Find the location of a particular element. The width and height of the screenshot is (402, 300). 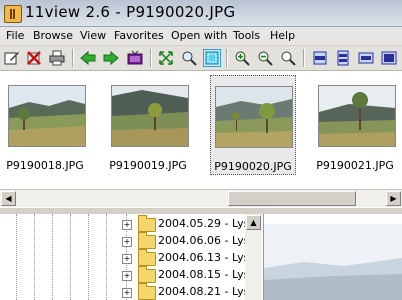

toolbar is located at coordinates (201, 58).